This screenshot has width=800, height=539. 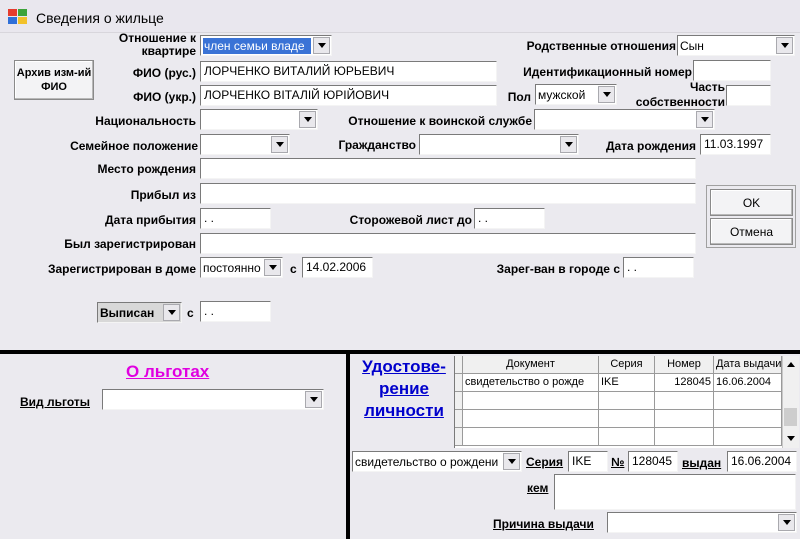 What do you see at coordinates (337, 267) in the screenshot?
I see `registered-house-since-input: 14.02.2006` at bounding box center [337, 267].